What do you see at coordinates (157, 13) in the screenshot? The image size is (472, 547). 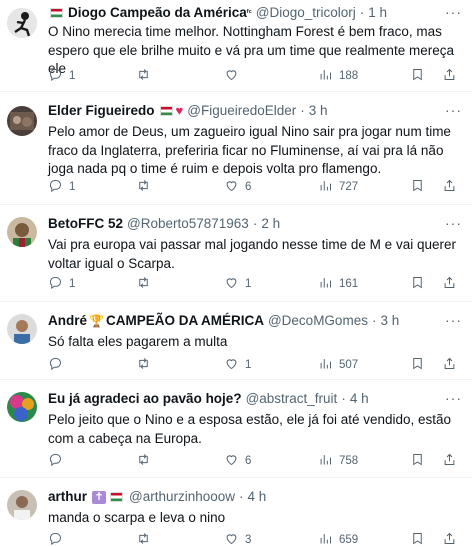 I see `author-name: Diogo Campeão da América` at bounding box center [157, 13].